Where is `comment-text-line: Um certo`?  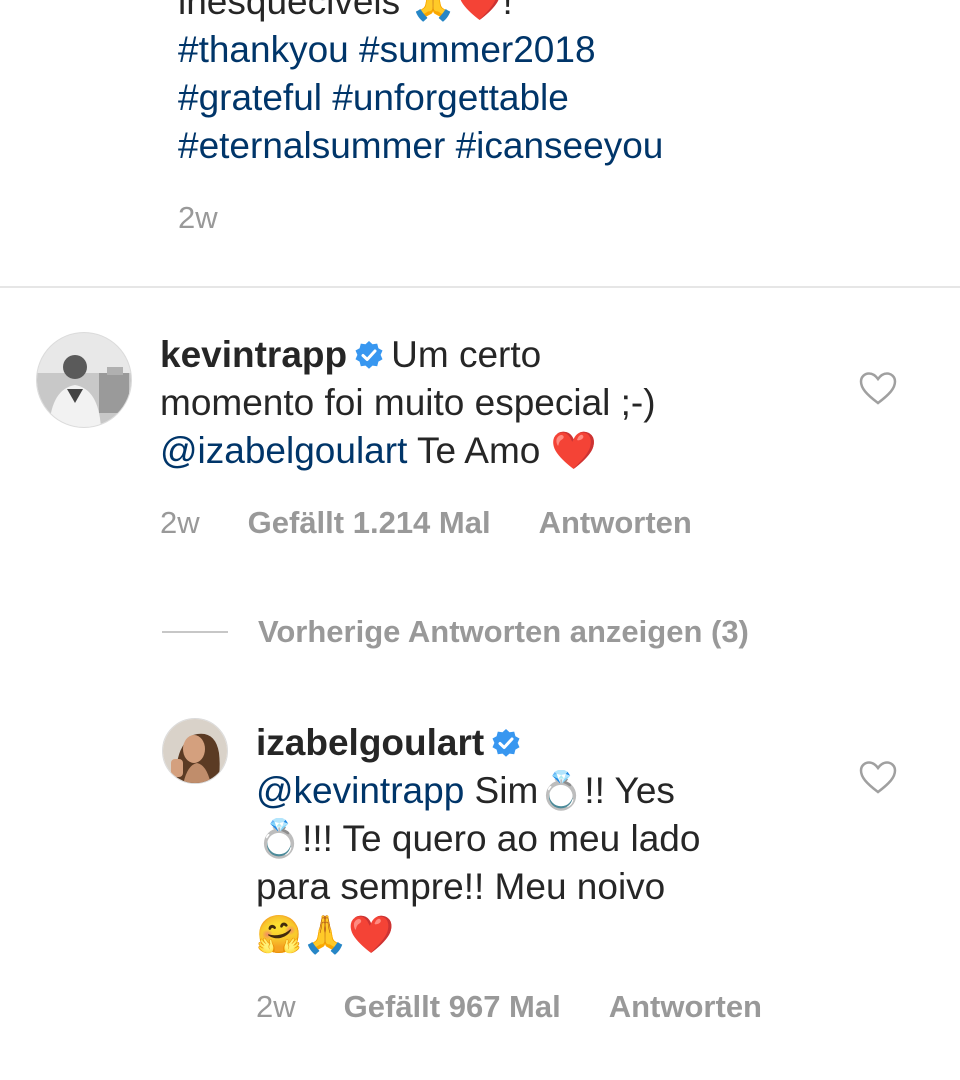 comment-text-line: Um certo is located at coordinates (466, 354).